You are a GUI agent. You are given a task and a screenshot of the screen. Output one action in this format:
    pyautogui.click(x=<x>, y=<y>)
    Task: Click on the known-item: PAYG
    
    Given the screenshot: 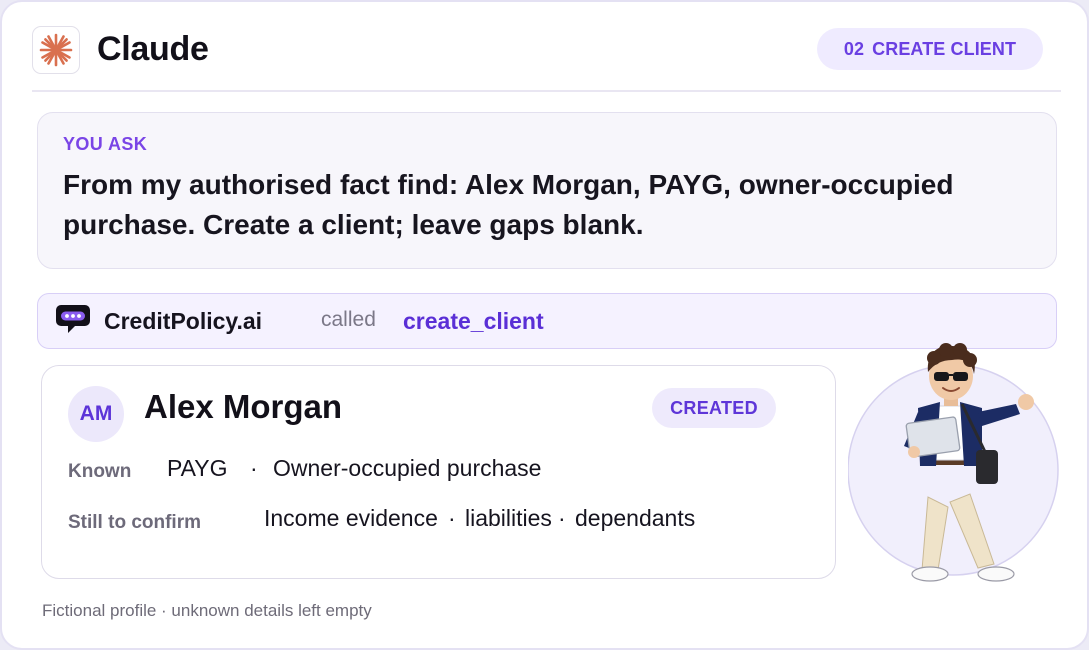 What is the action you would take?
    pyautogui.click(x=197, y=468)
    